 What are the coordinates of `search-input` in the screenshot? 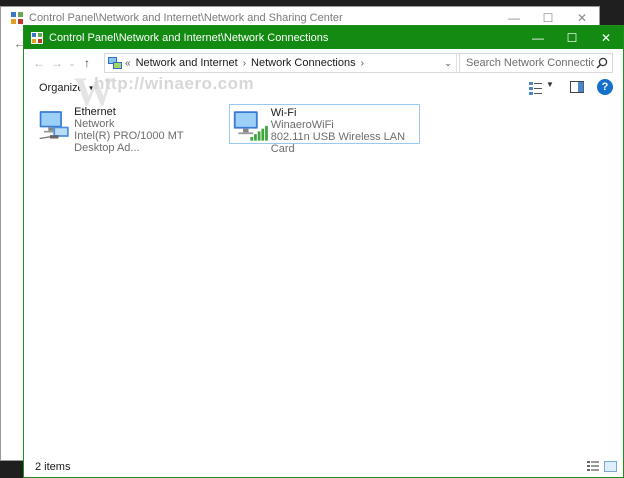 It's located at (530, 63).